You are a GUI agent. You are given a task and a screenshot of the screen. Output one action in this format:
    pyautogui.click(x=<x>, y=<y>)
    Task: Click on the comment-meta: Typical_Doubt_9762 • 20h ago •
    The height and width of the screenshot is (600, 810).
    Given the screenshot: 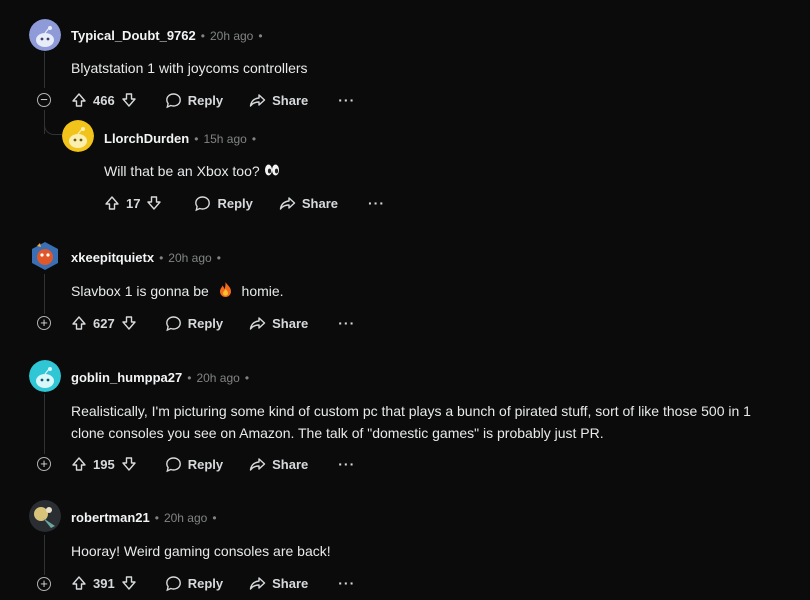 What is the action you would take?
    pyautogui.click(x=169, y=35)
    